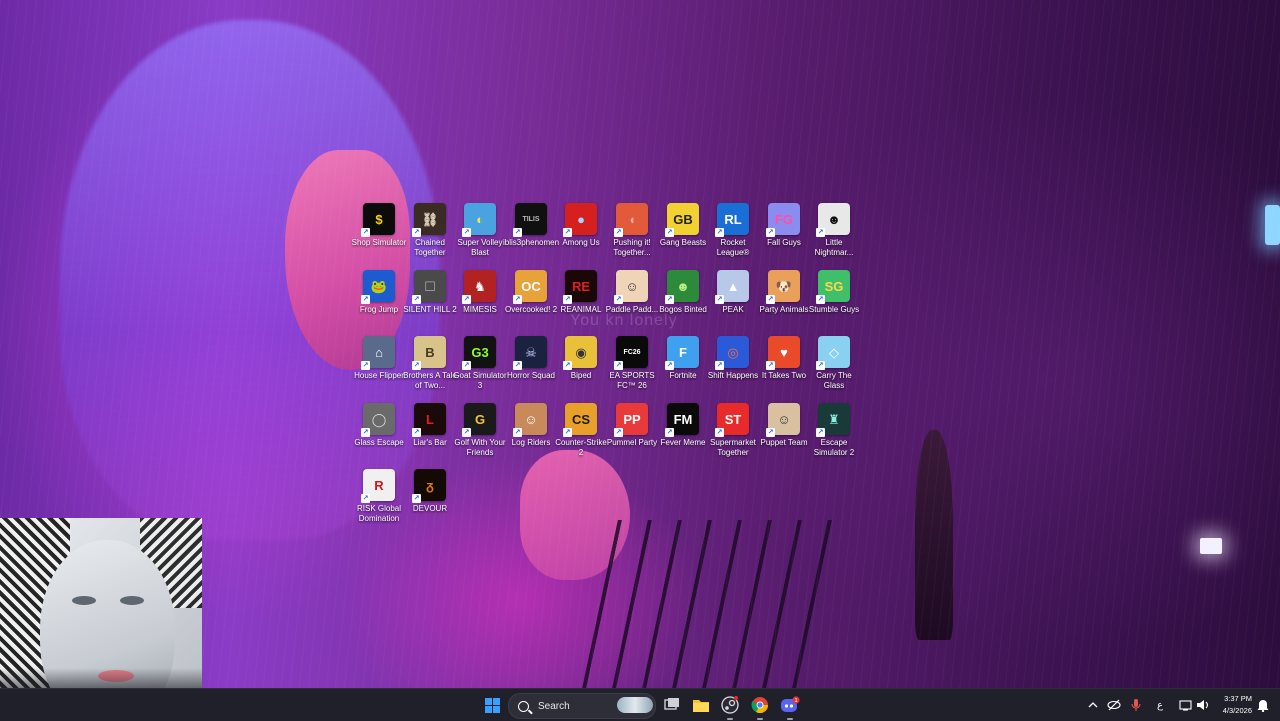 Image resolution: width=1280 pixels, height=721 pixels. I want to click on desktop-icon-super-volley-blast: ◐ ↗ Super Volley Blast, so click(480, 235).